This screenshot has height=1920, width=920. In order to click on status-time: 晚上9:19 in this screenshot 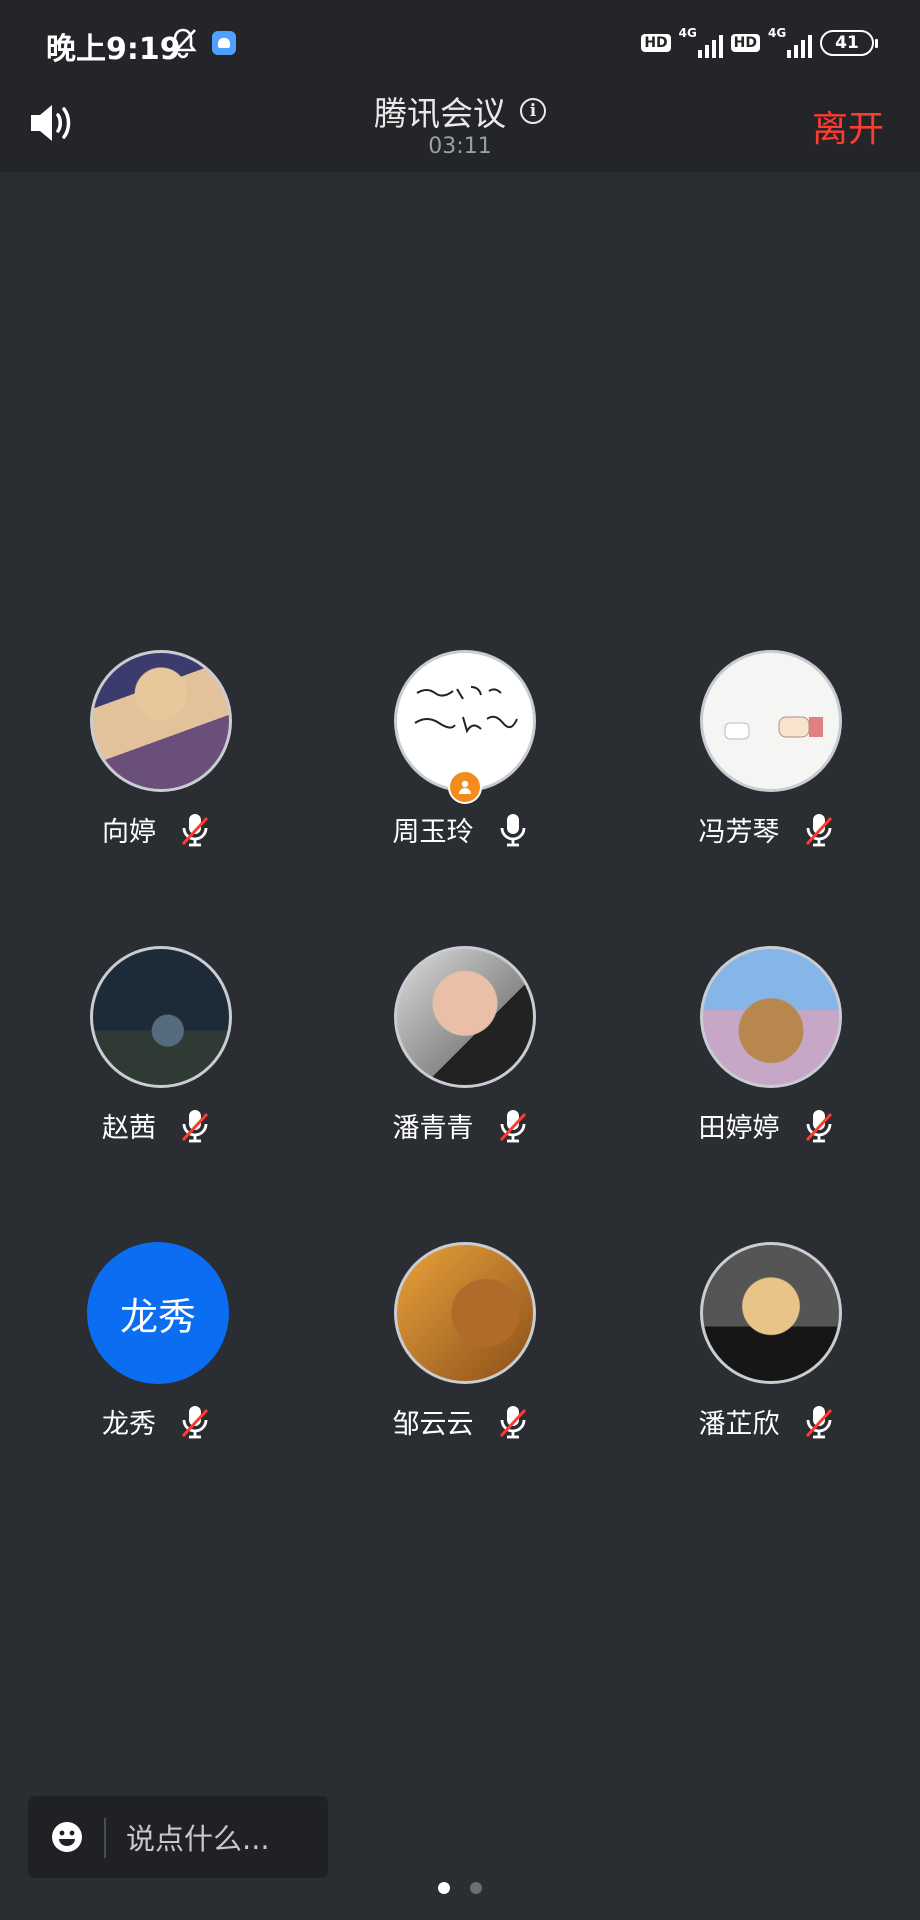, I will do `click(113, 49)`.